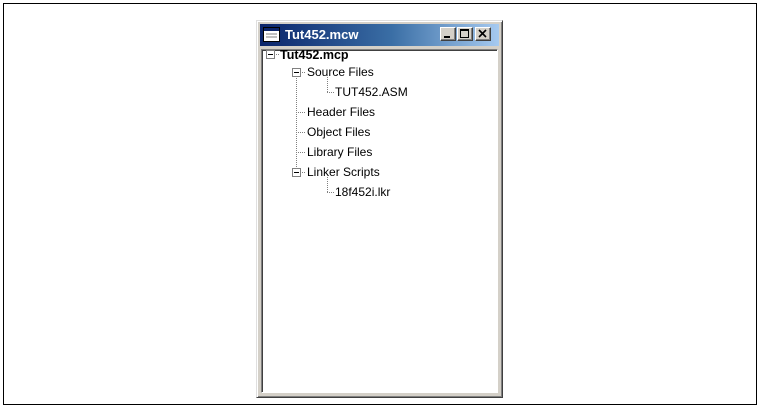 This screenshot has width=763, height=410. Describe the element at coordinates (338, 132) in the screenshot. I see `tree-item-object-files: Object Files` at that location.